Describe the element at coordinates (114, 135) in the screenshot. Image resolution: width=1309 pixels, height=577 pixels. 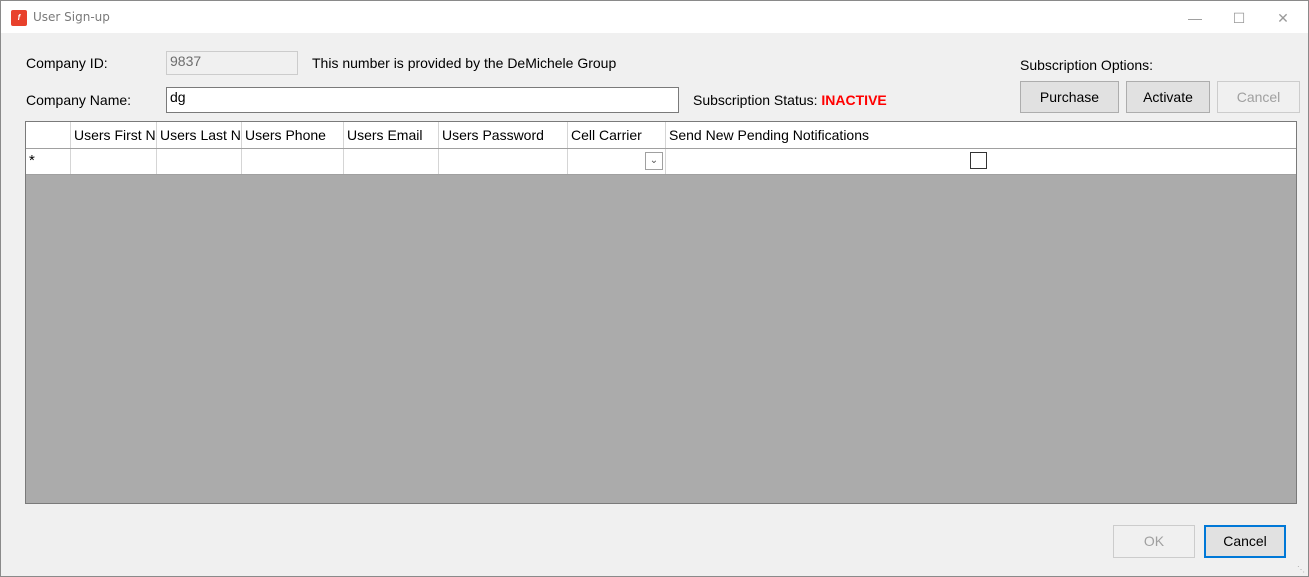
I see `column-header-first-name: Users First Name` at that location.